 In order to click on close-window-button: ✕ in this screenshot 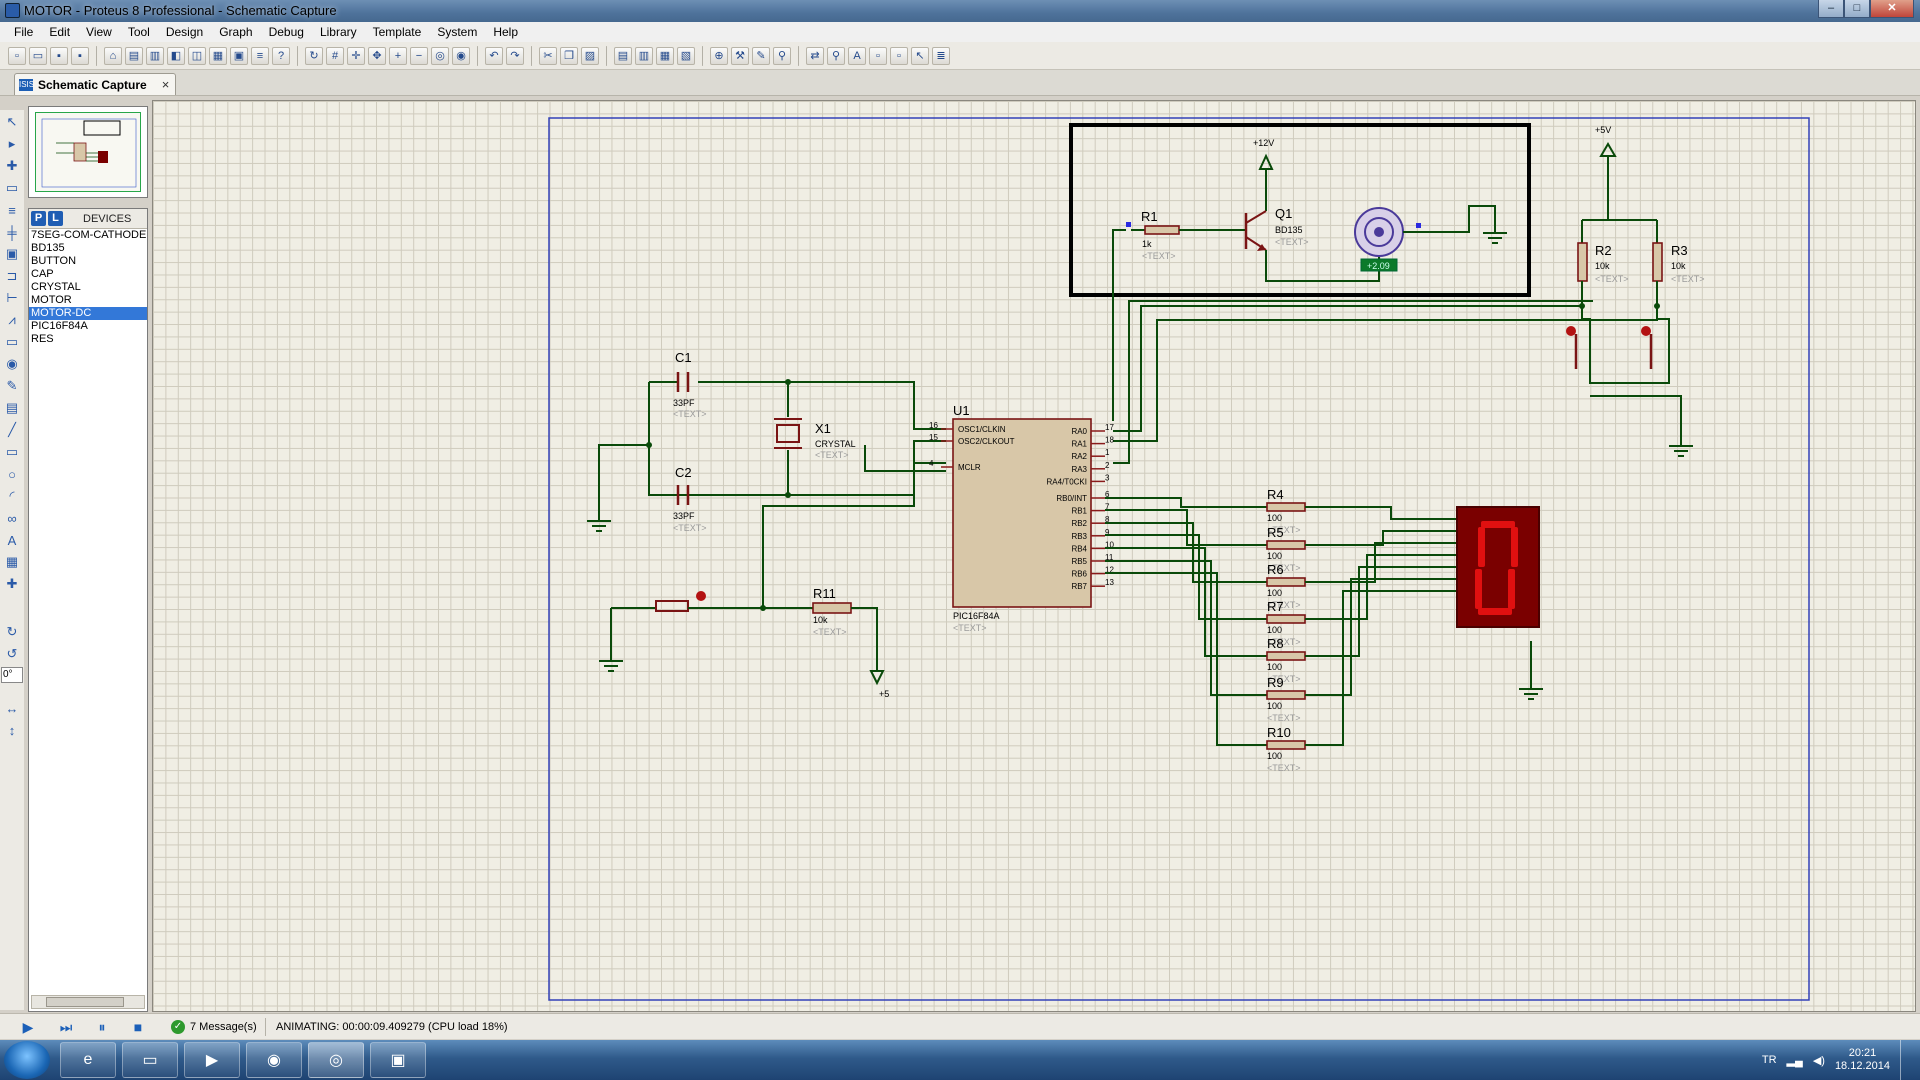, I will do `click(1892, 9)`.